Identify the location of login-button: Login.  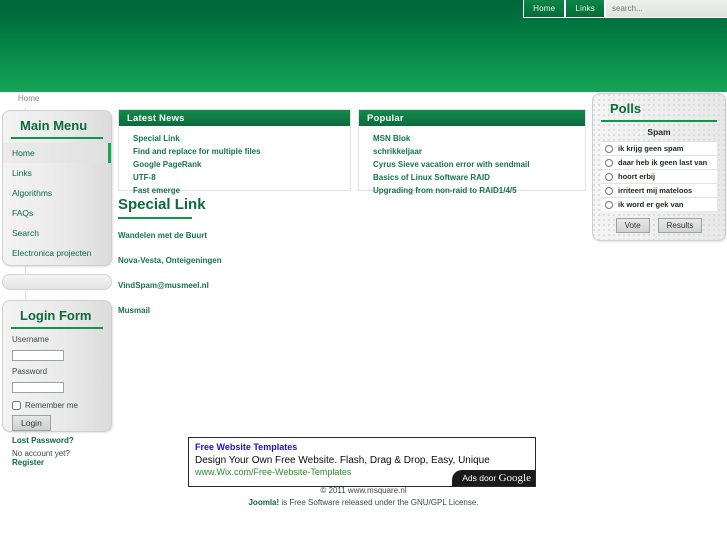
(31, 423).